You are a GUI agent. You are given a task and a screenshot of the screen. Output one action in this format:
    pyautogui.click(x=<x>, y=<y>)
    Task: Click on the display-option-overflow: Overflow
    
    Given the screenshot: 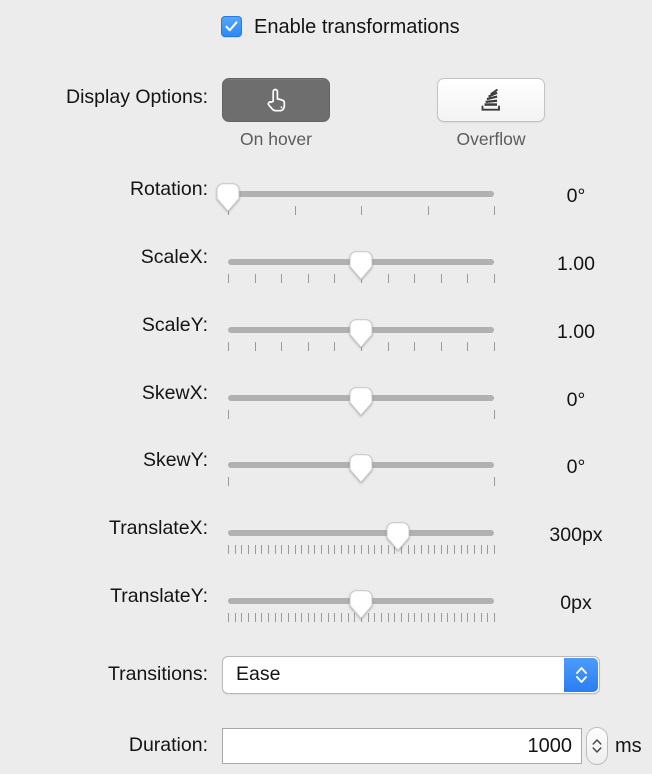 What is the action you would take?
    pyautogui.click(x=491, y=113)
    